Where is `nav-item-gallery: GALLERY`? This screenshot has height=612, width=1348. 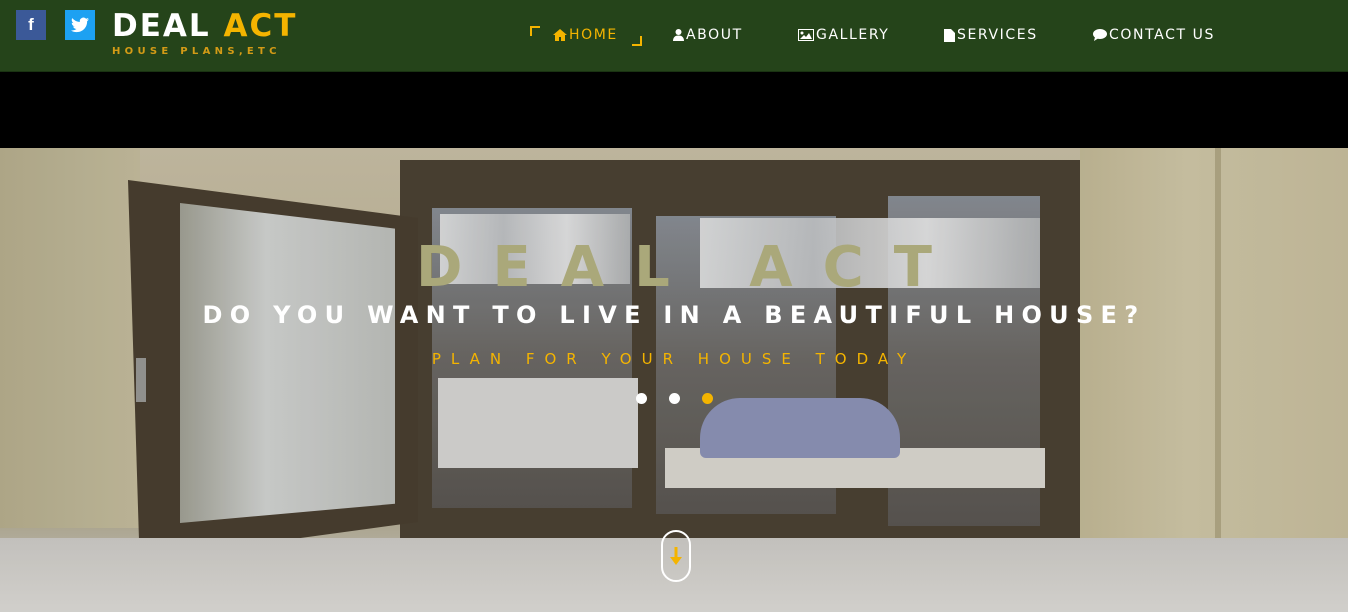
nav-item-gallery: GALLERY is located at coordinates (843, 35).